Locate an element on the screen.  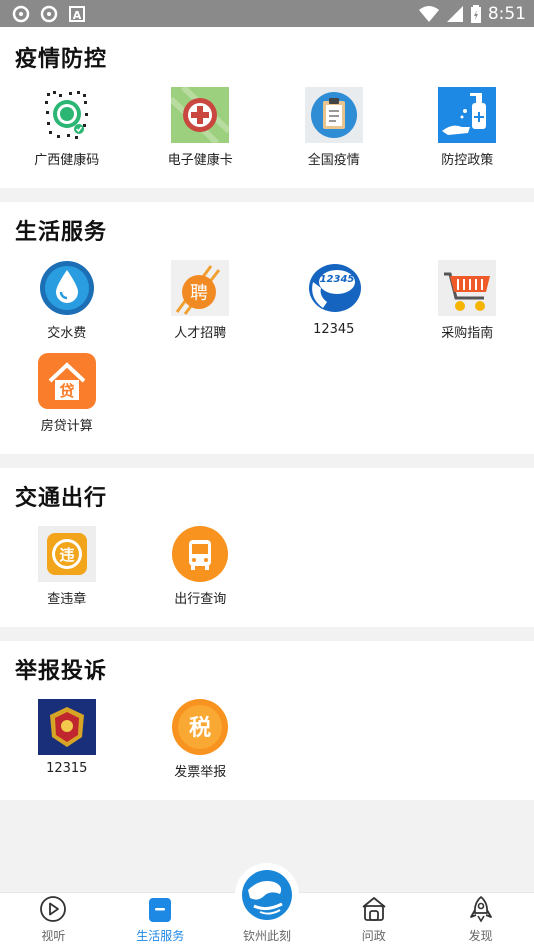
government-icon is located at coordinates (374, 909).